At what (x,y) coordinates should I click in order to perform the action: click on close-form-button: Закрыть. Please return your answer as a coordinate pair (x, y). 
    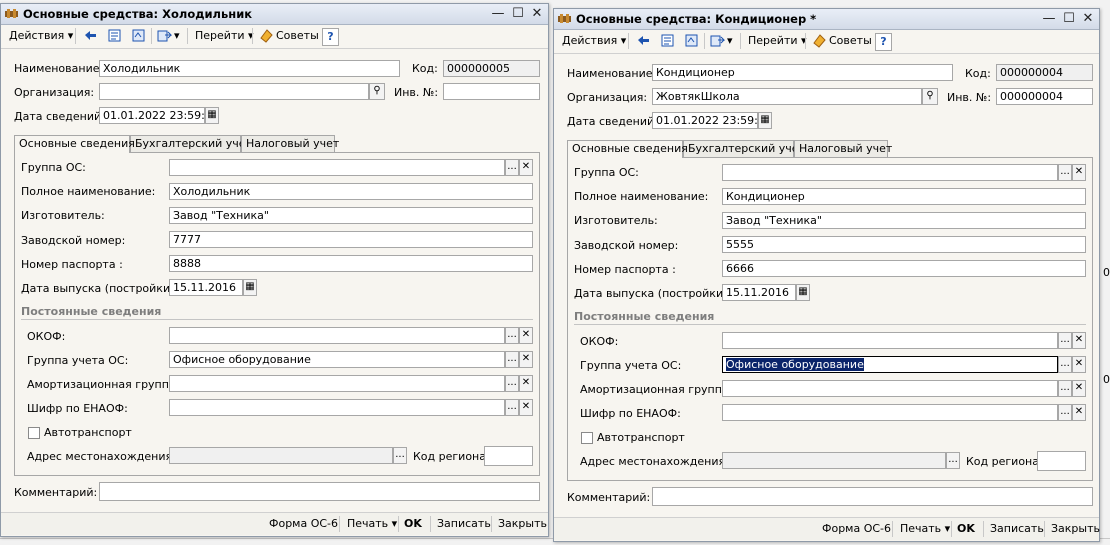
    Looking at the image, I should click on (522, 524).